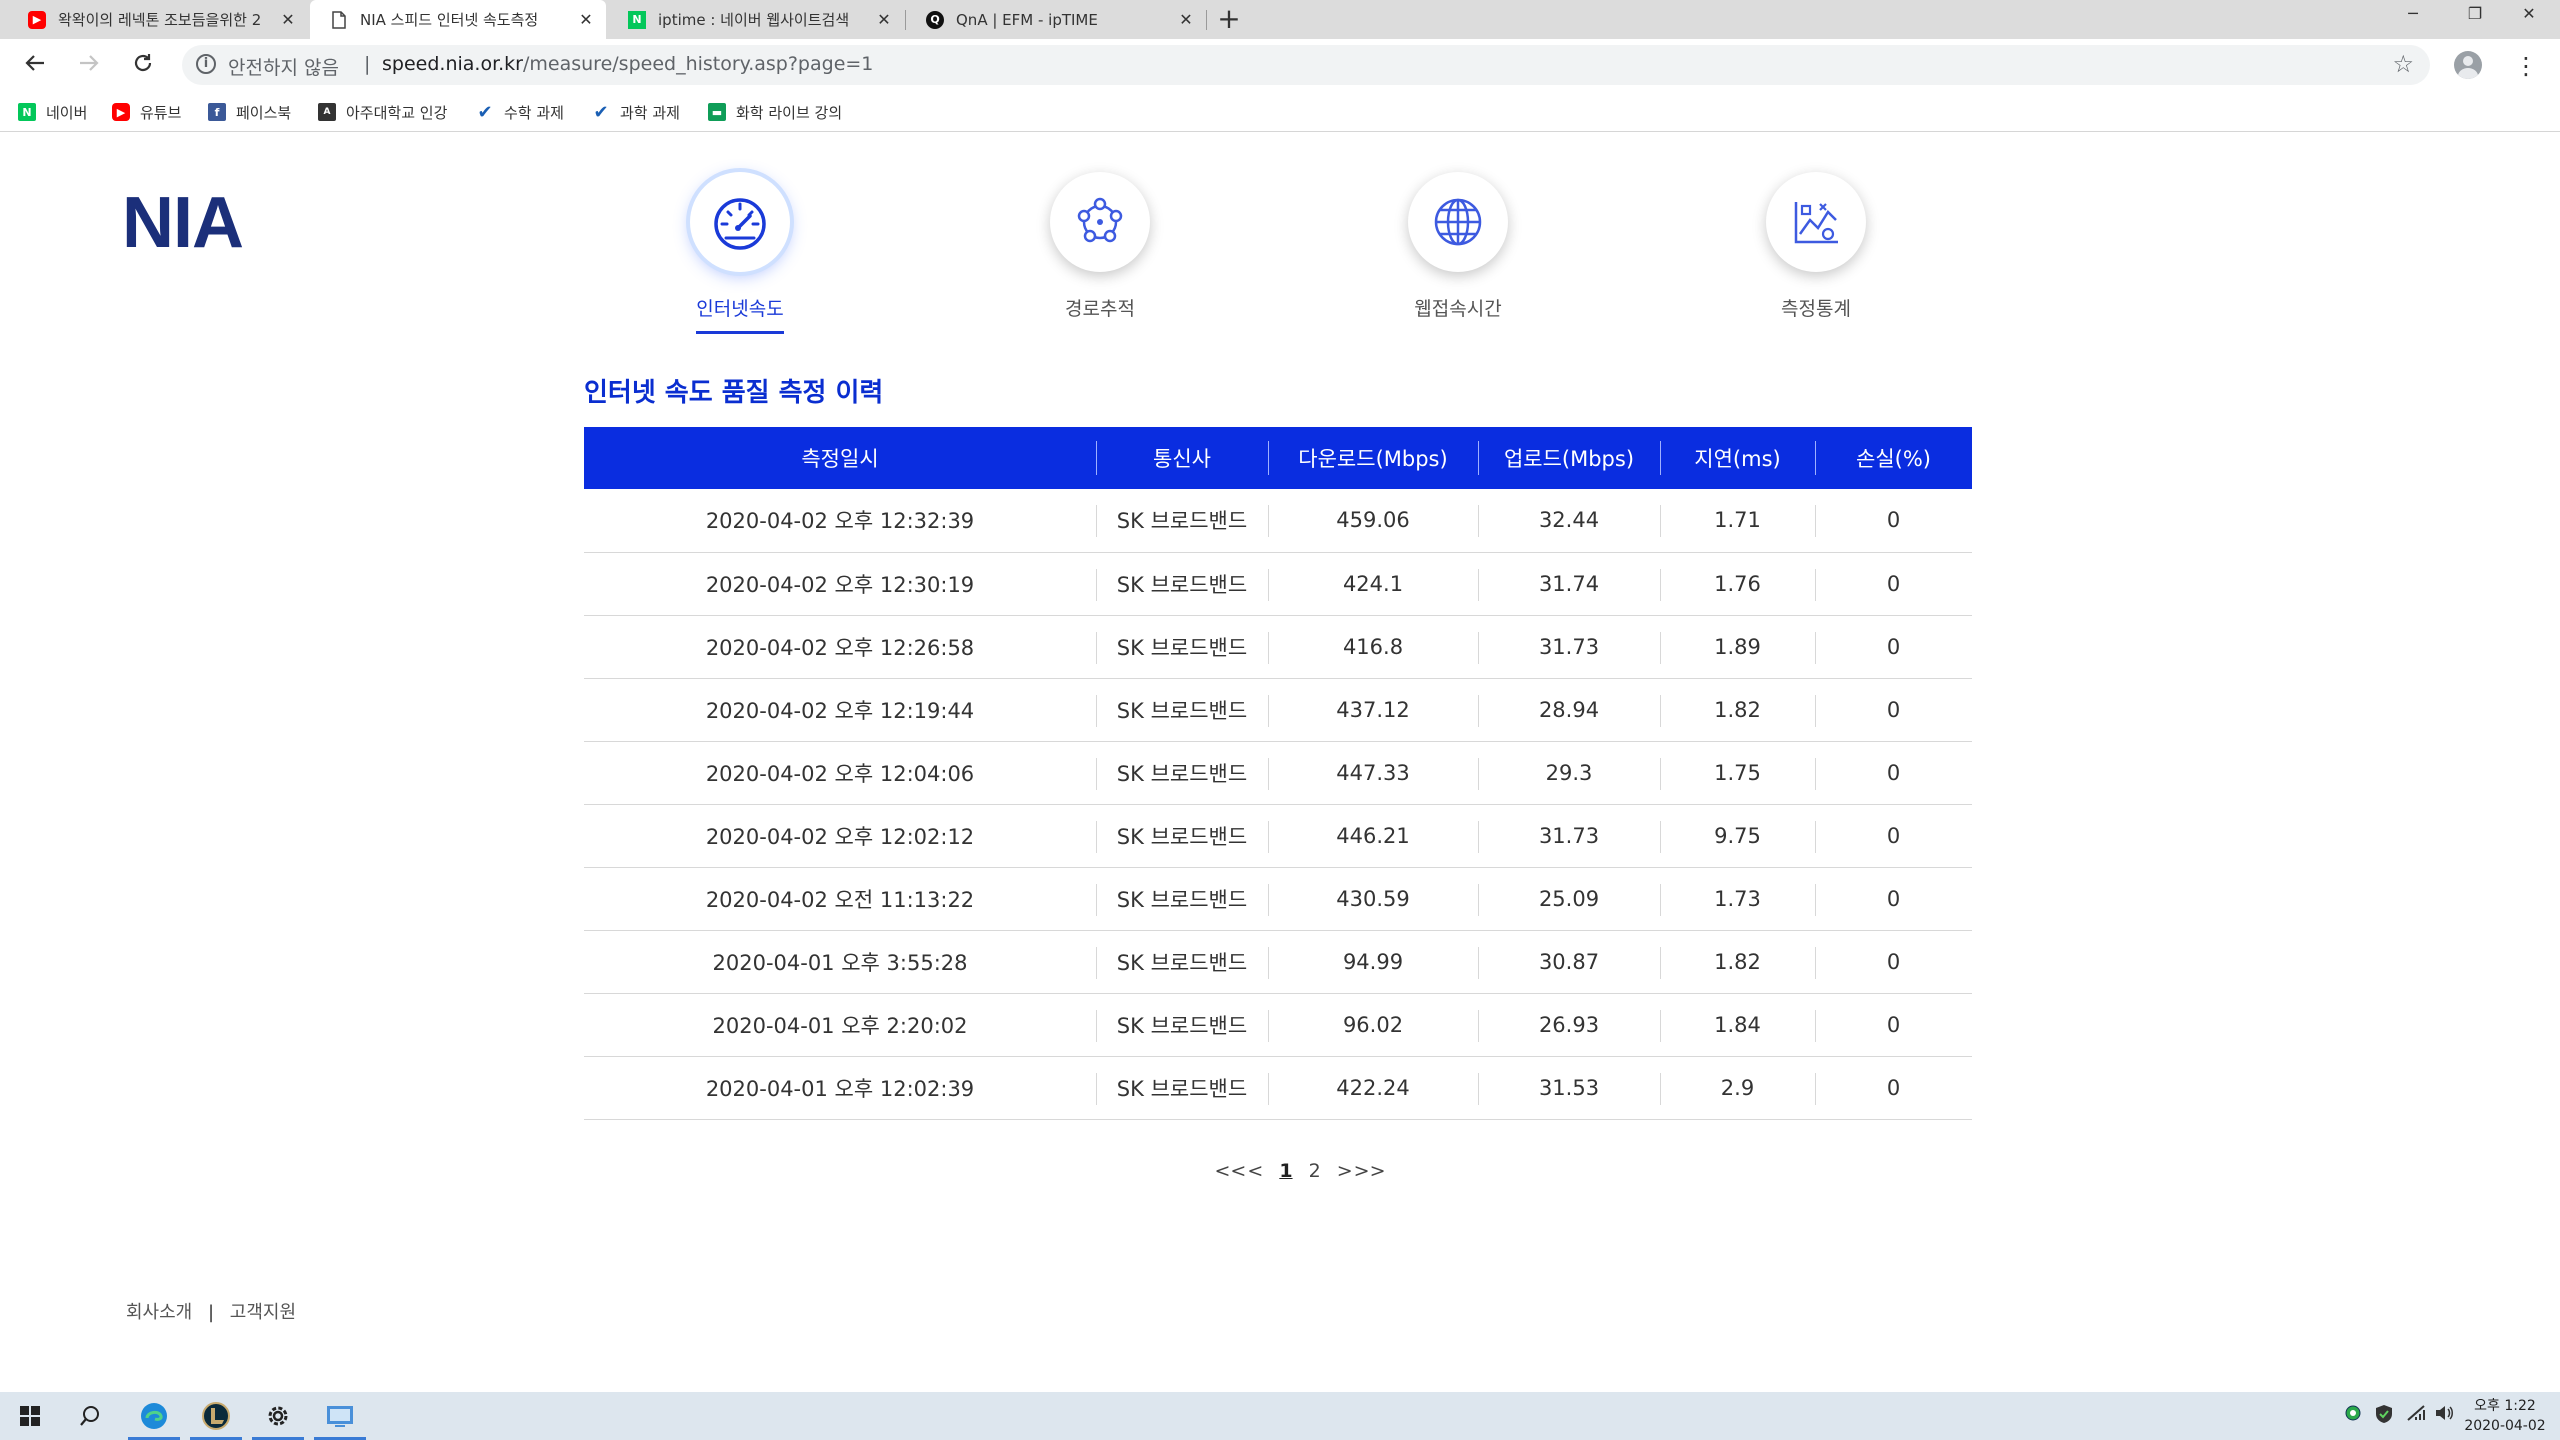 This screenshot has width=2560, height=1440. What do you see at coordinates (1370, 1171) in the screenshot?
I see `last-page-link: >>` at bounding box center [1370, 1171].